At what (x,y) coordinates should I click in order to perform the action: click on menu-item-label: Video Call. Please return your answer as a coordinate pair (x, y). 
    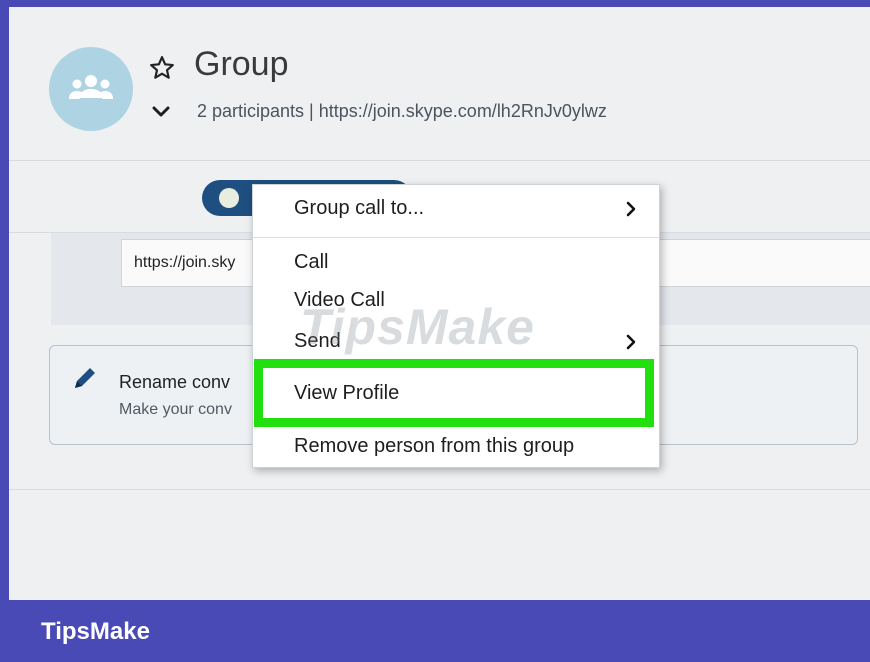
    Looking at the image, I should click on (339, 300).